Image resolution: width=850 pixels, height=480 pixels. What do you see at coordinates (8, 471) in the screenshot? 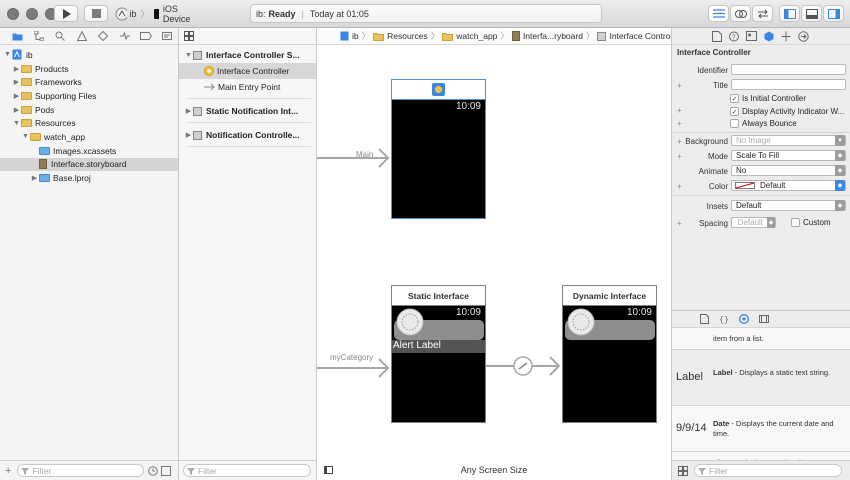
I see `add-file-icon: +` at bounding box center [8, 471].